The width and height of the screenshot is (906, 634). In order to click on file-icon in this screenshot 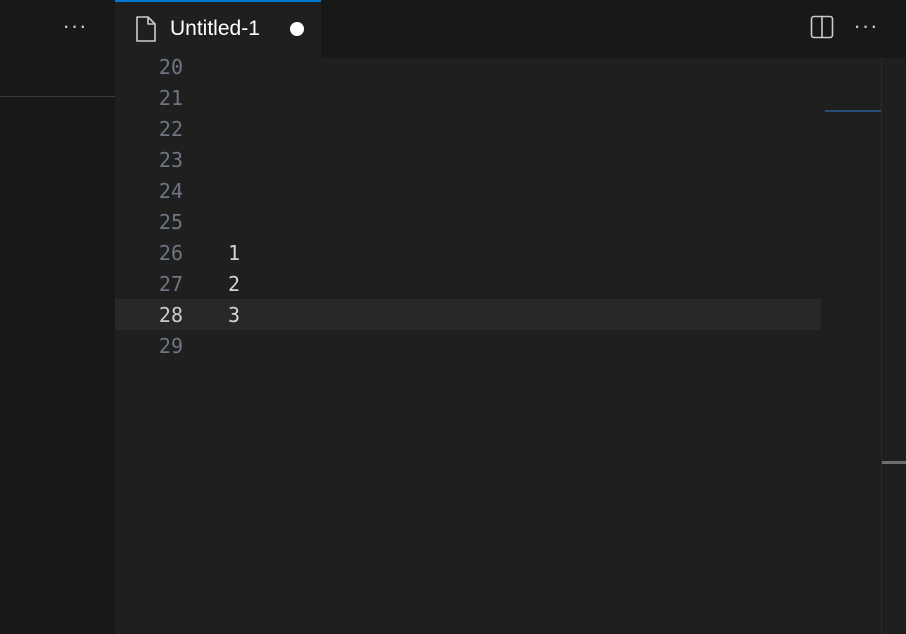, I will do `click(146, 29)`.